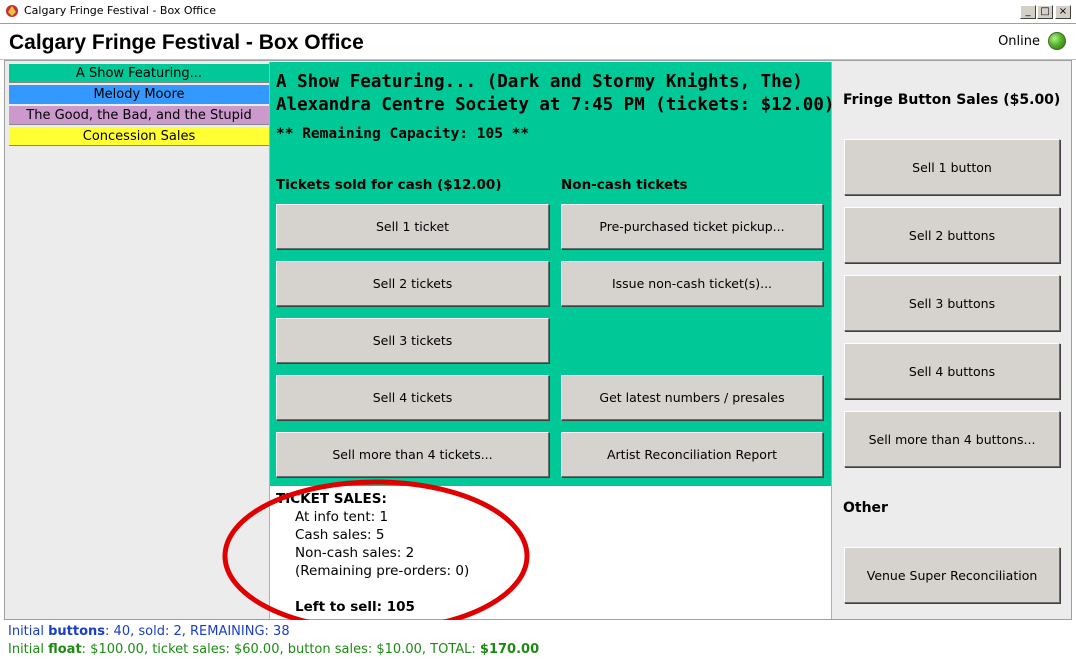  Describe the element at coordinates (1028, 12) in the screenshot. I see `minimize-button: _` at that location.